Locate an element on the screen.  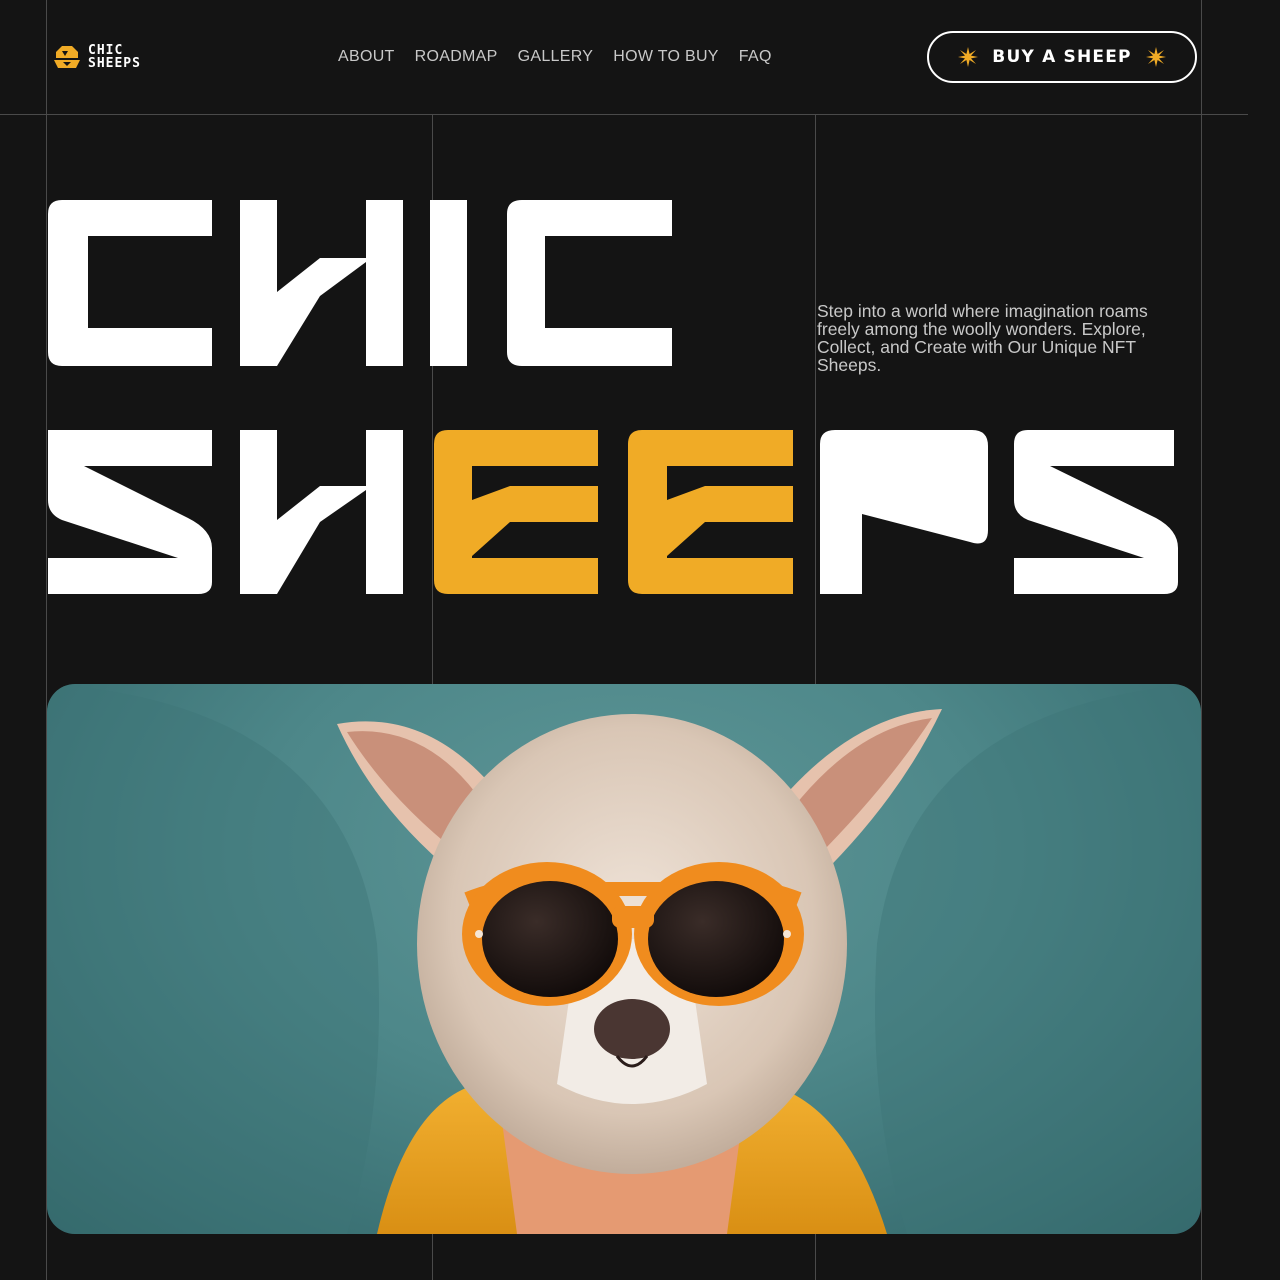
hero-title-line1 is located at coordinates (360, 283).